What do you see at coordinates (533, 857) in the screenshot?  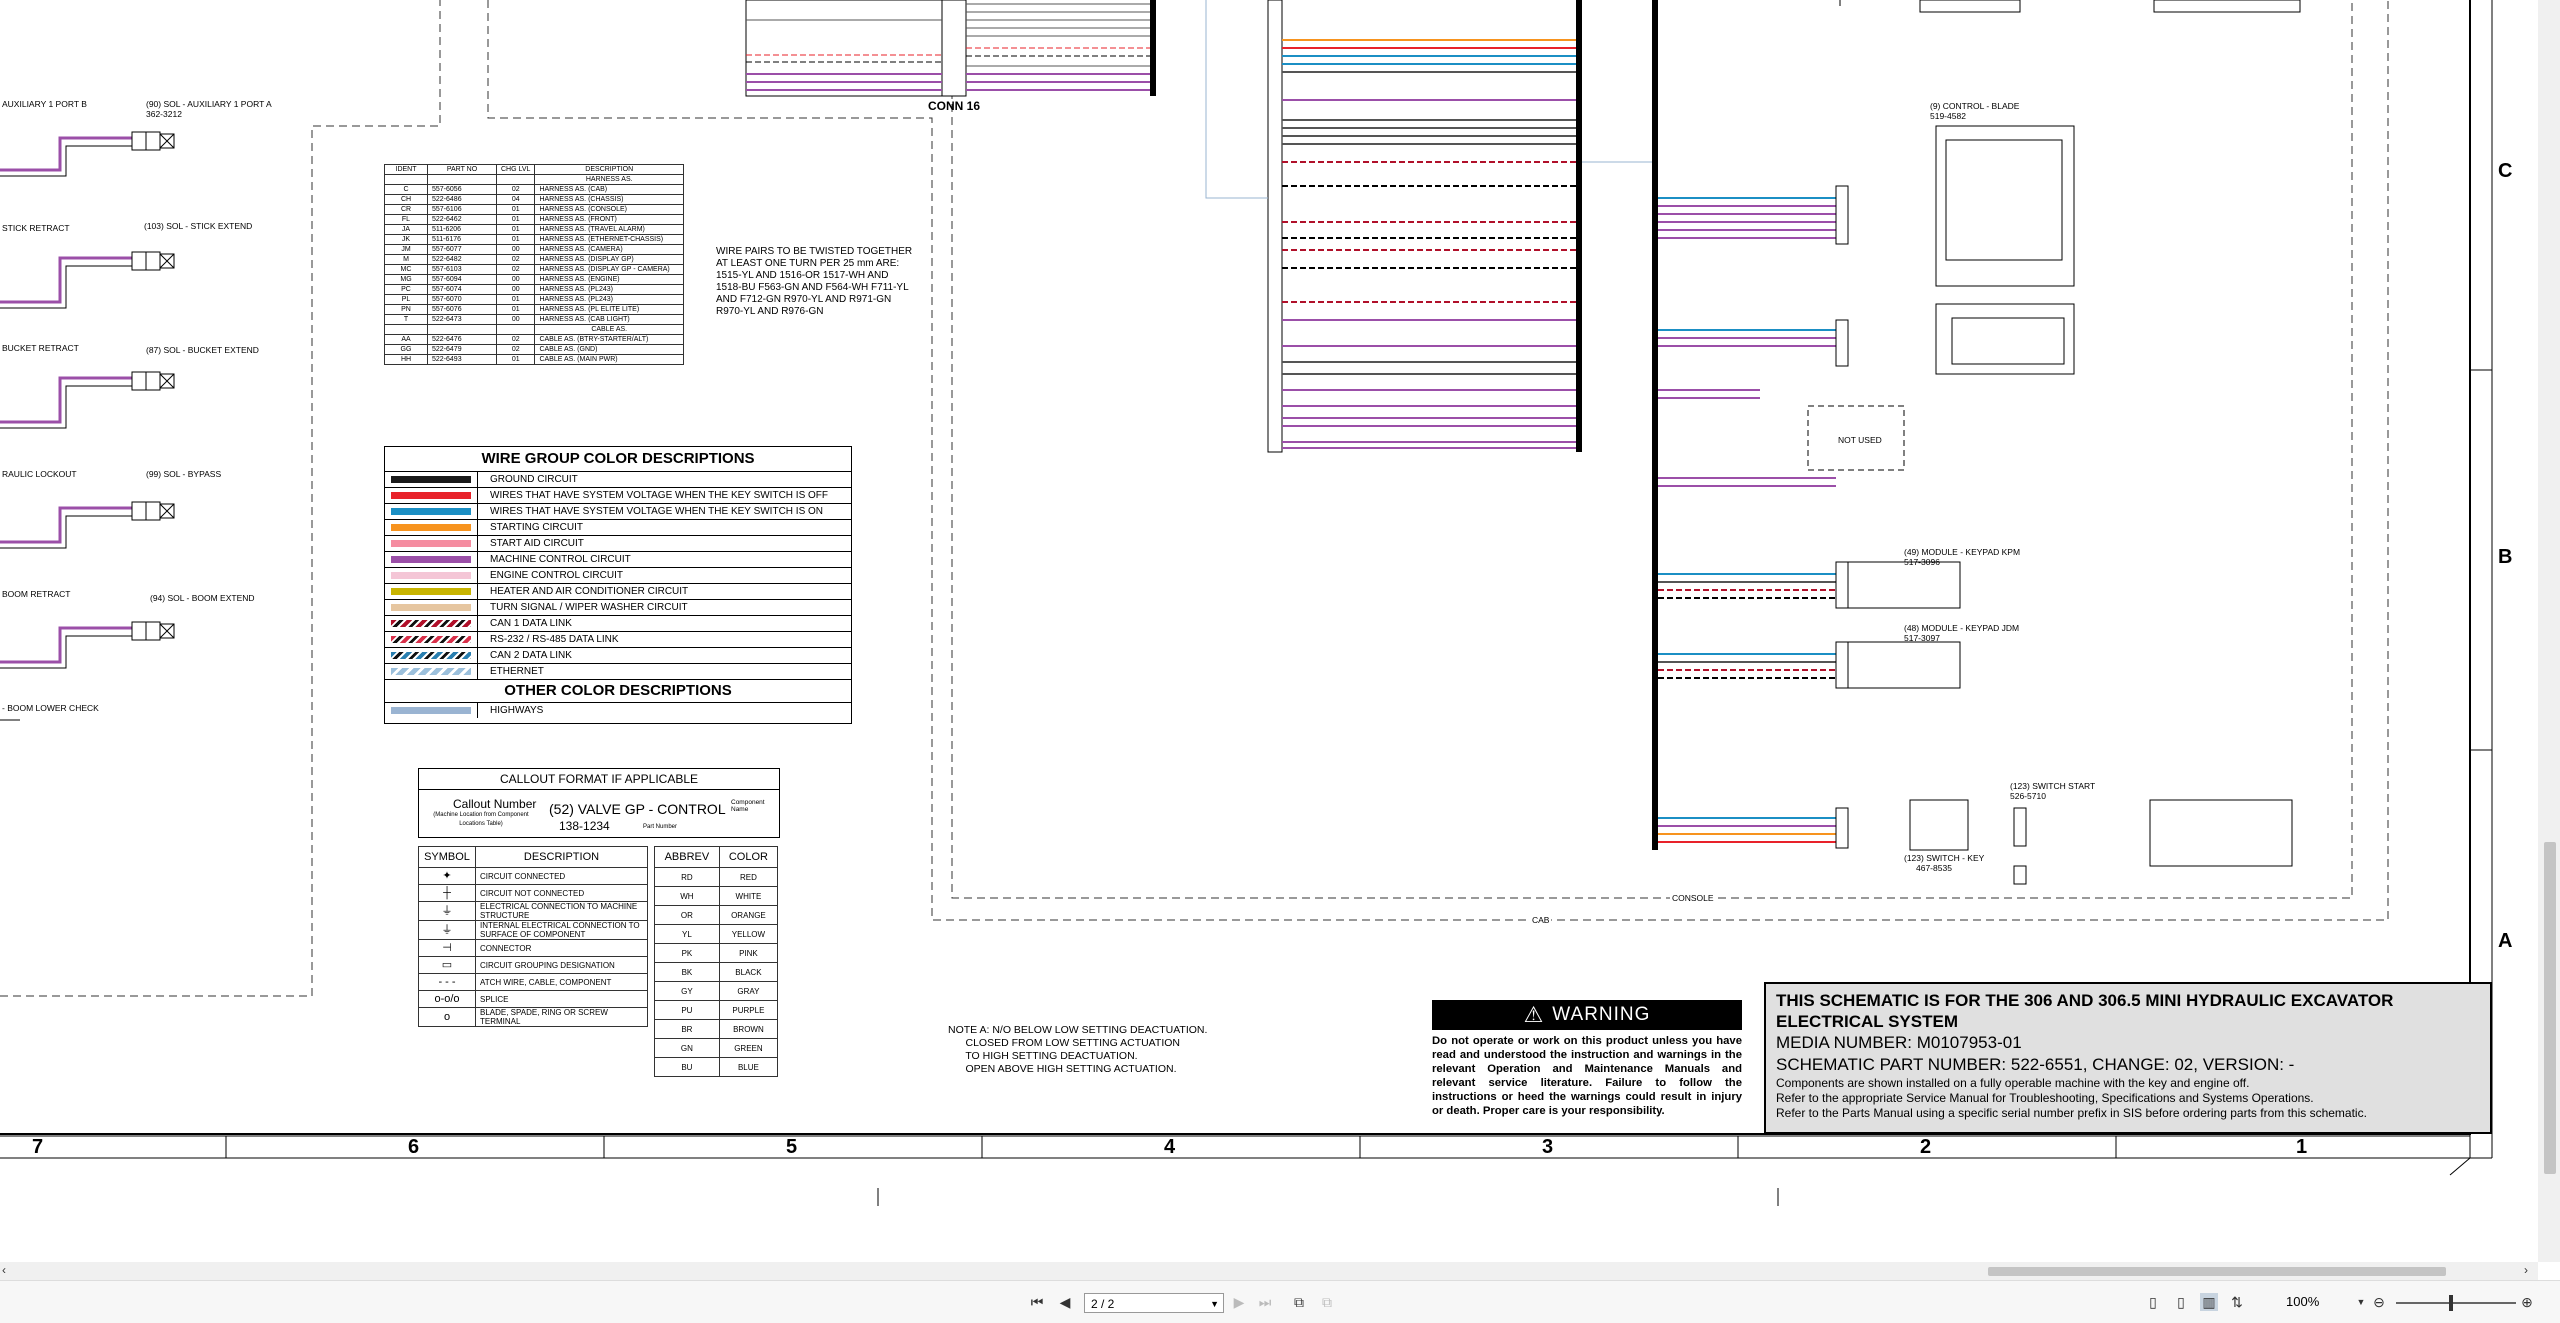 I see `table-header-row: SYMBOL DESCRIPTION` at bounding box center [533, 857].